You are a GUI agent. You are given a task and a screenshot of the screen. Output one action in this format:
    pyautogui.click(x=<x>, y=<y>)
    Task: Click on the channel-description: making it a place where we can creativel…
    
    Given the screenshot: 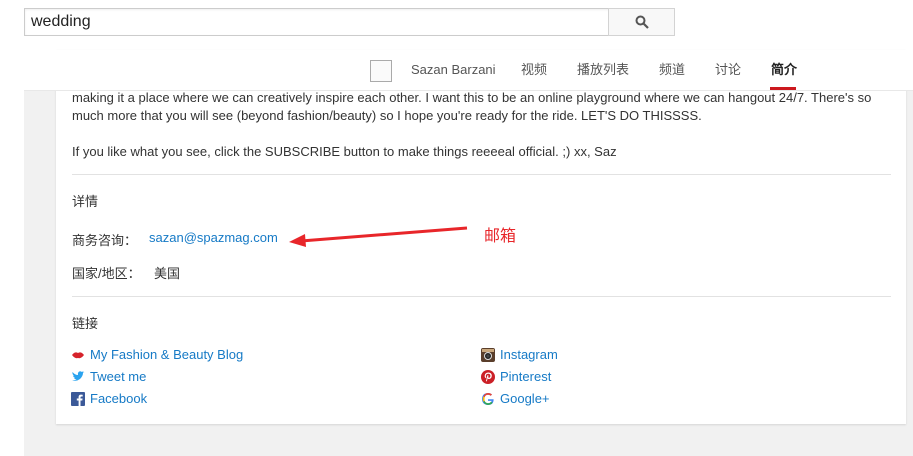 What is the action you would take?
    pyautogui.click(x=482, y=125)
    